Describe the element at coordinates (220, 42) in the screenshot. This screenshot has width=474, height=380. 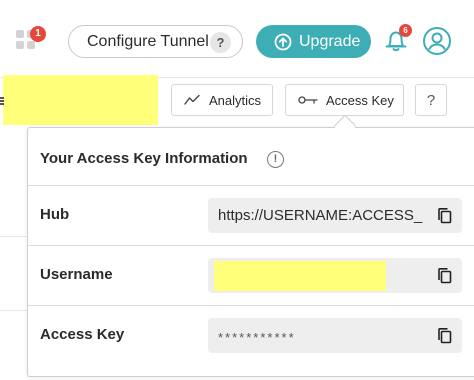
I see `configure-help-icon: ?` at that location.